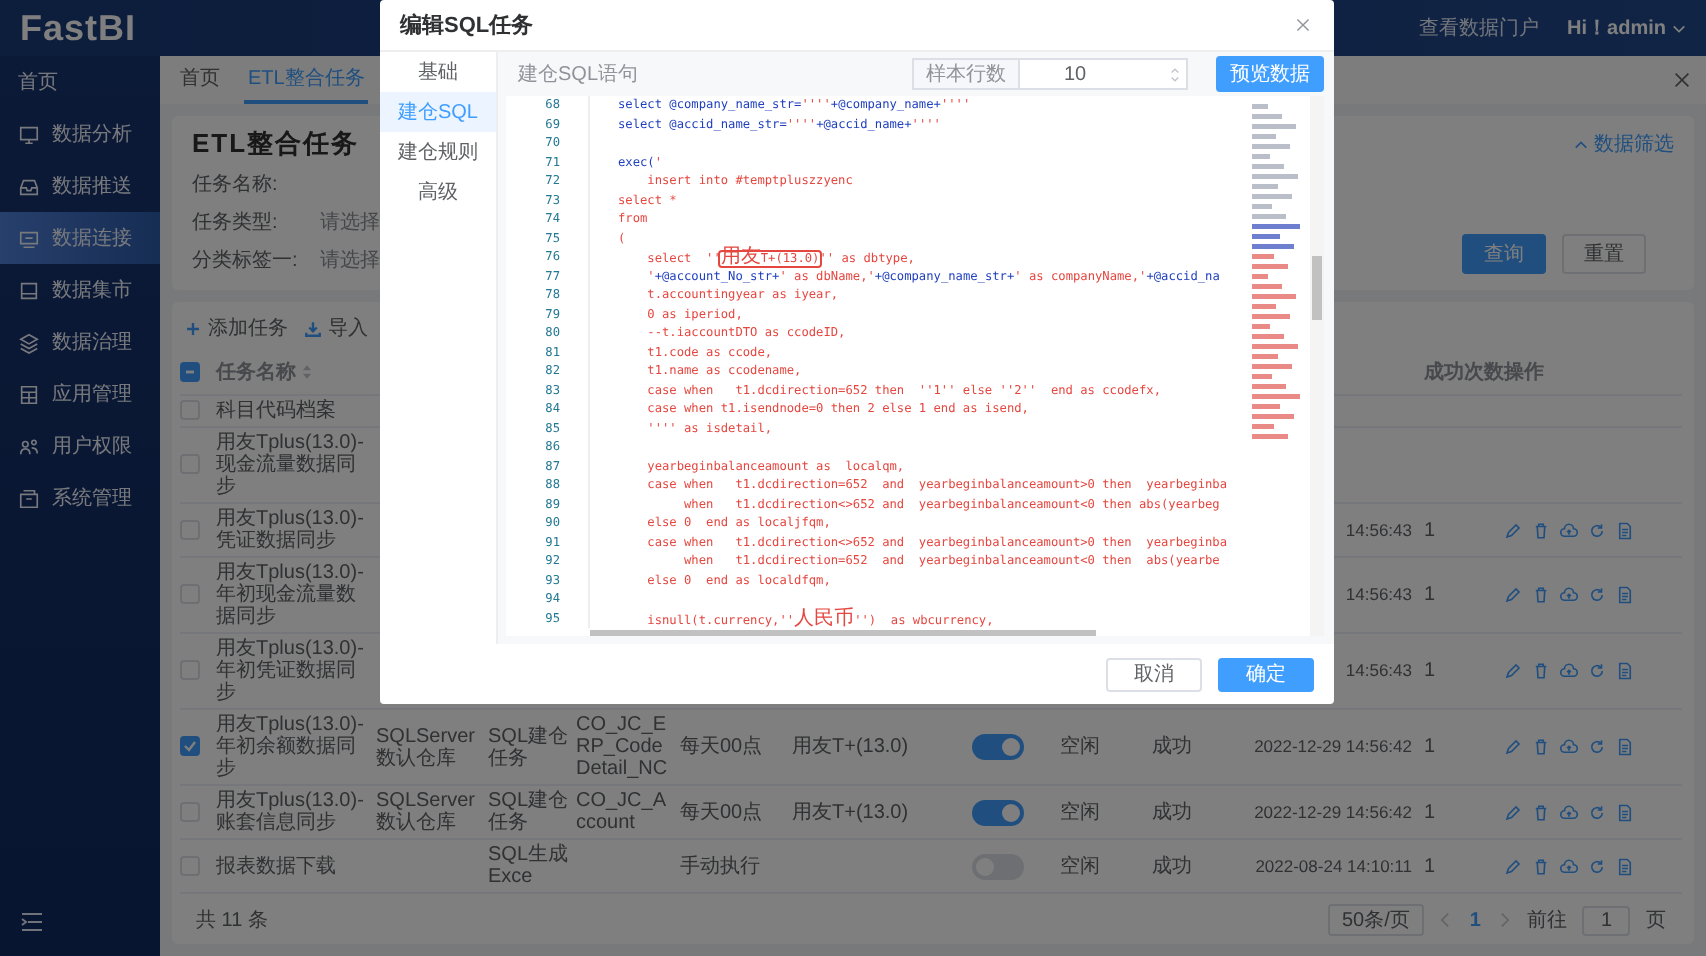 This screenshot has width=1706, height=956. I want to click on table-cell: 用友Tplus(13.0)-凭证数据同步, so click(290, 530).